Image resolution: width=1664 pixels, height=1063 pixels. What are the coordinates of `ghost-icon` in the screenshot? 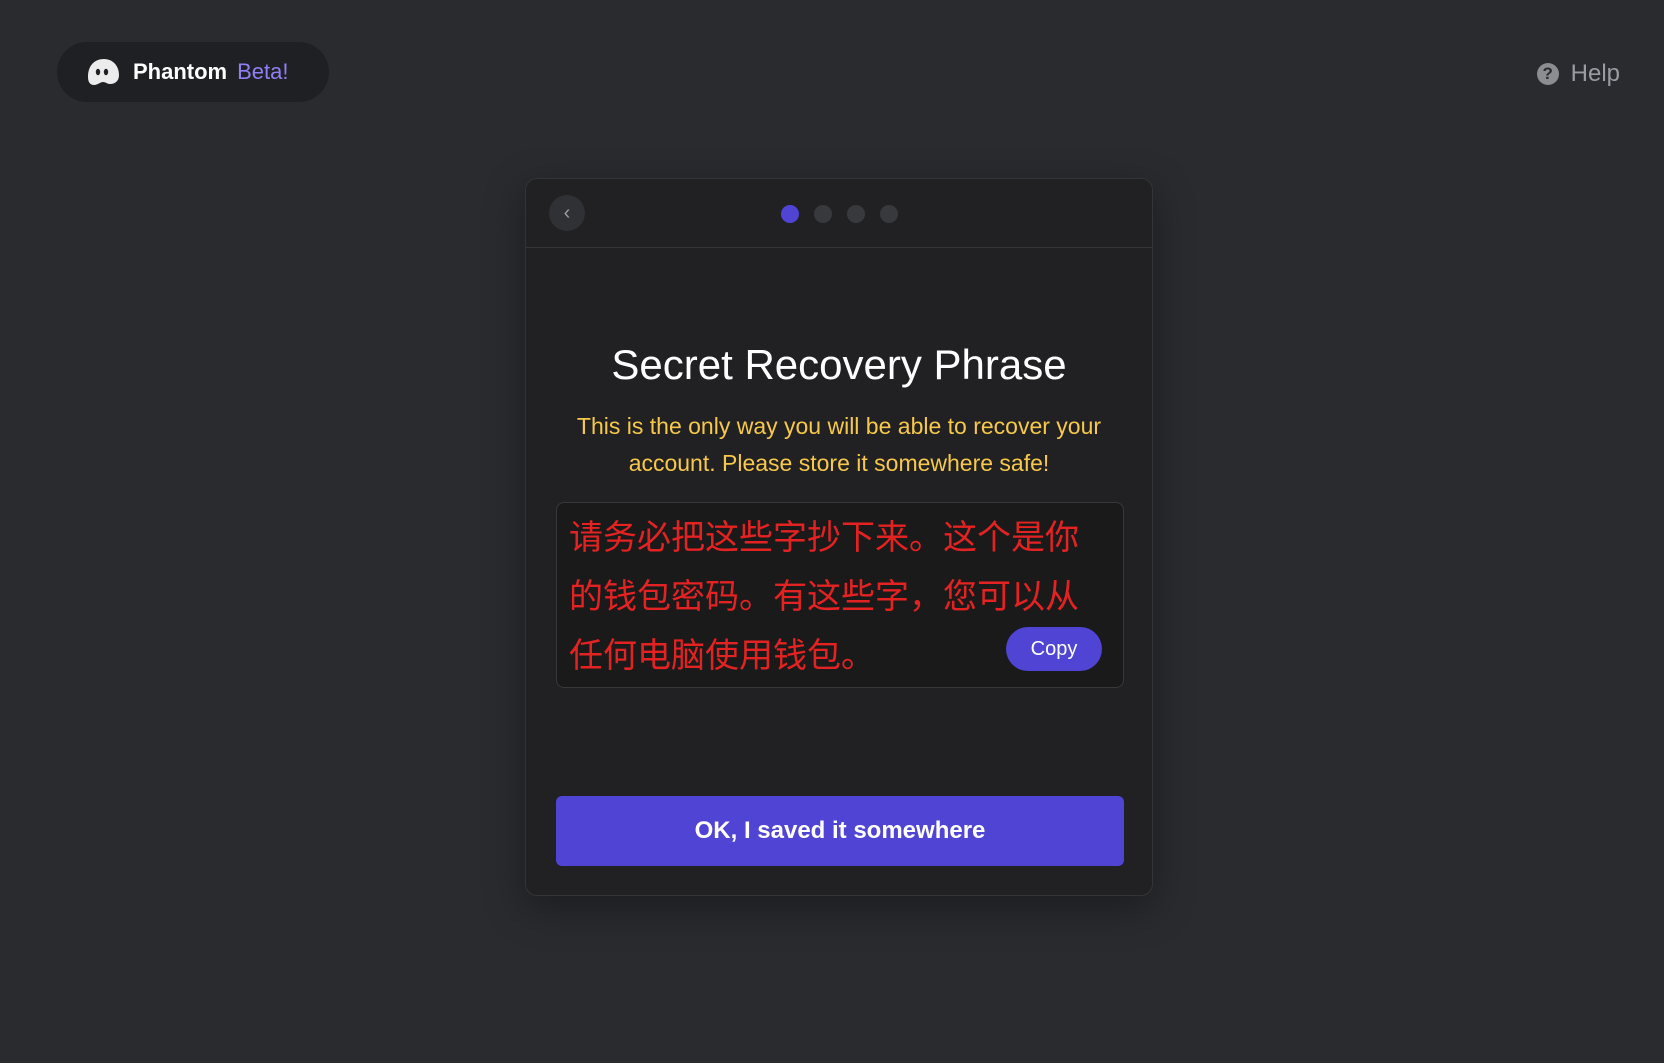 It's located at (103, 72).